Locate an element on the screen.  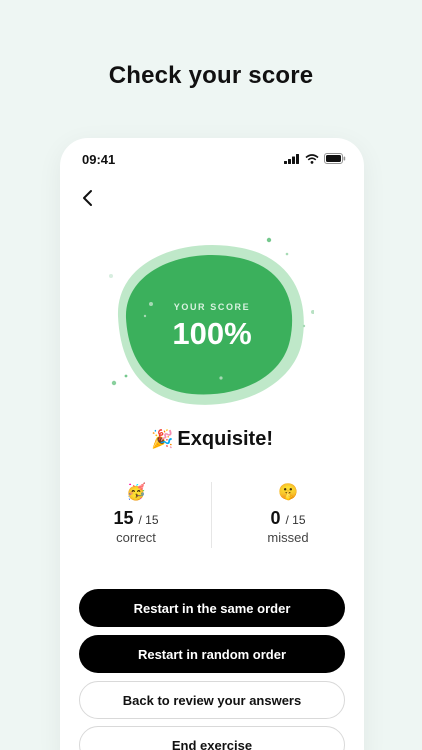
missed-label: missed is located at coordinates (288, 537).